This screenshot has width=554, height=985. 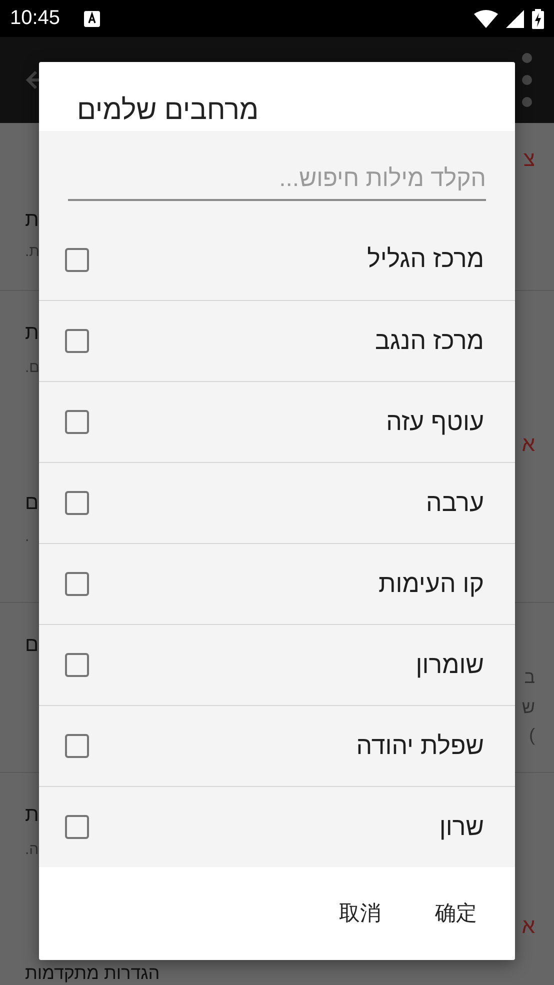 I want to click on option-label: ערבה, so click(x=455, y=503).